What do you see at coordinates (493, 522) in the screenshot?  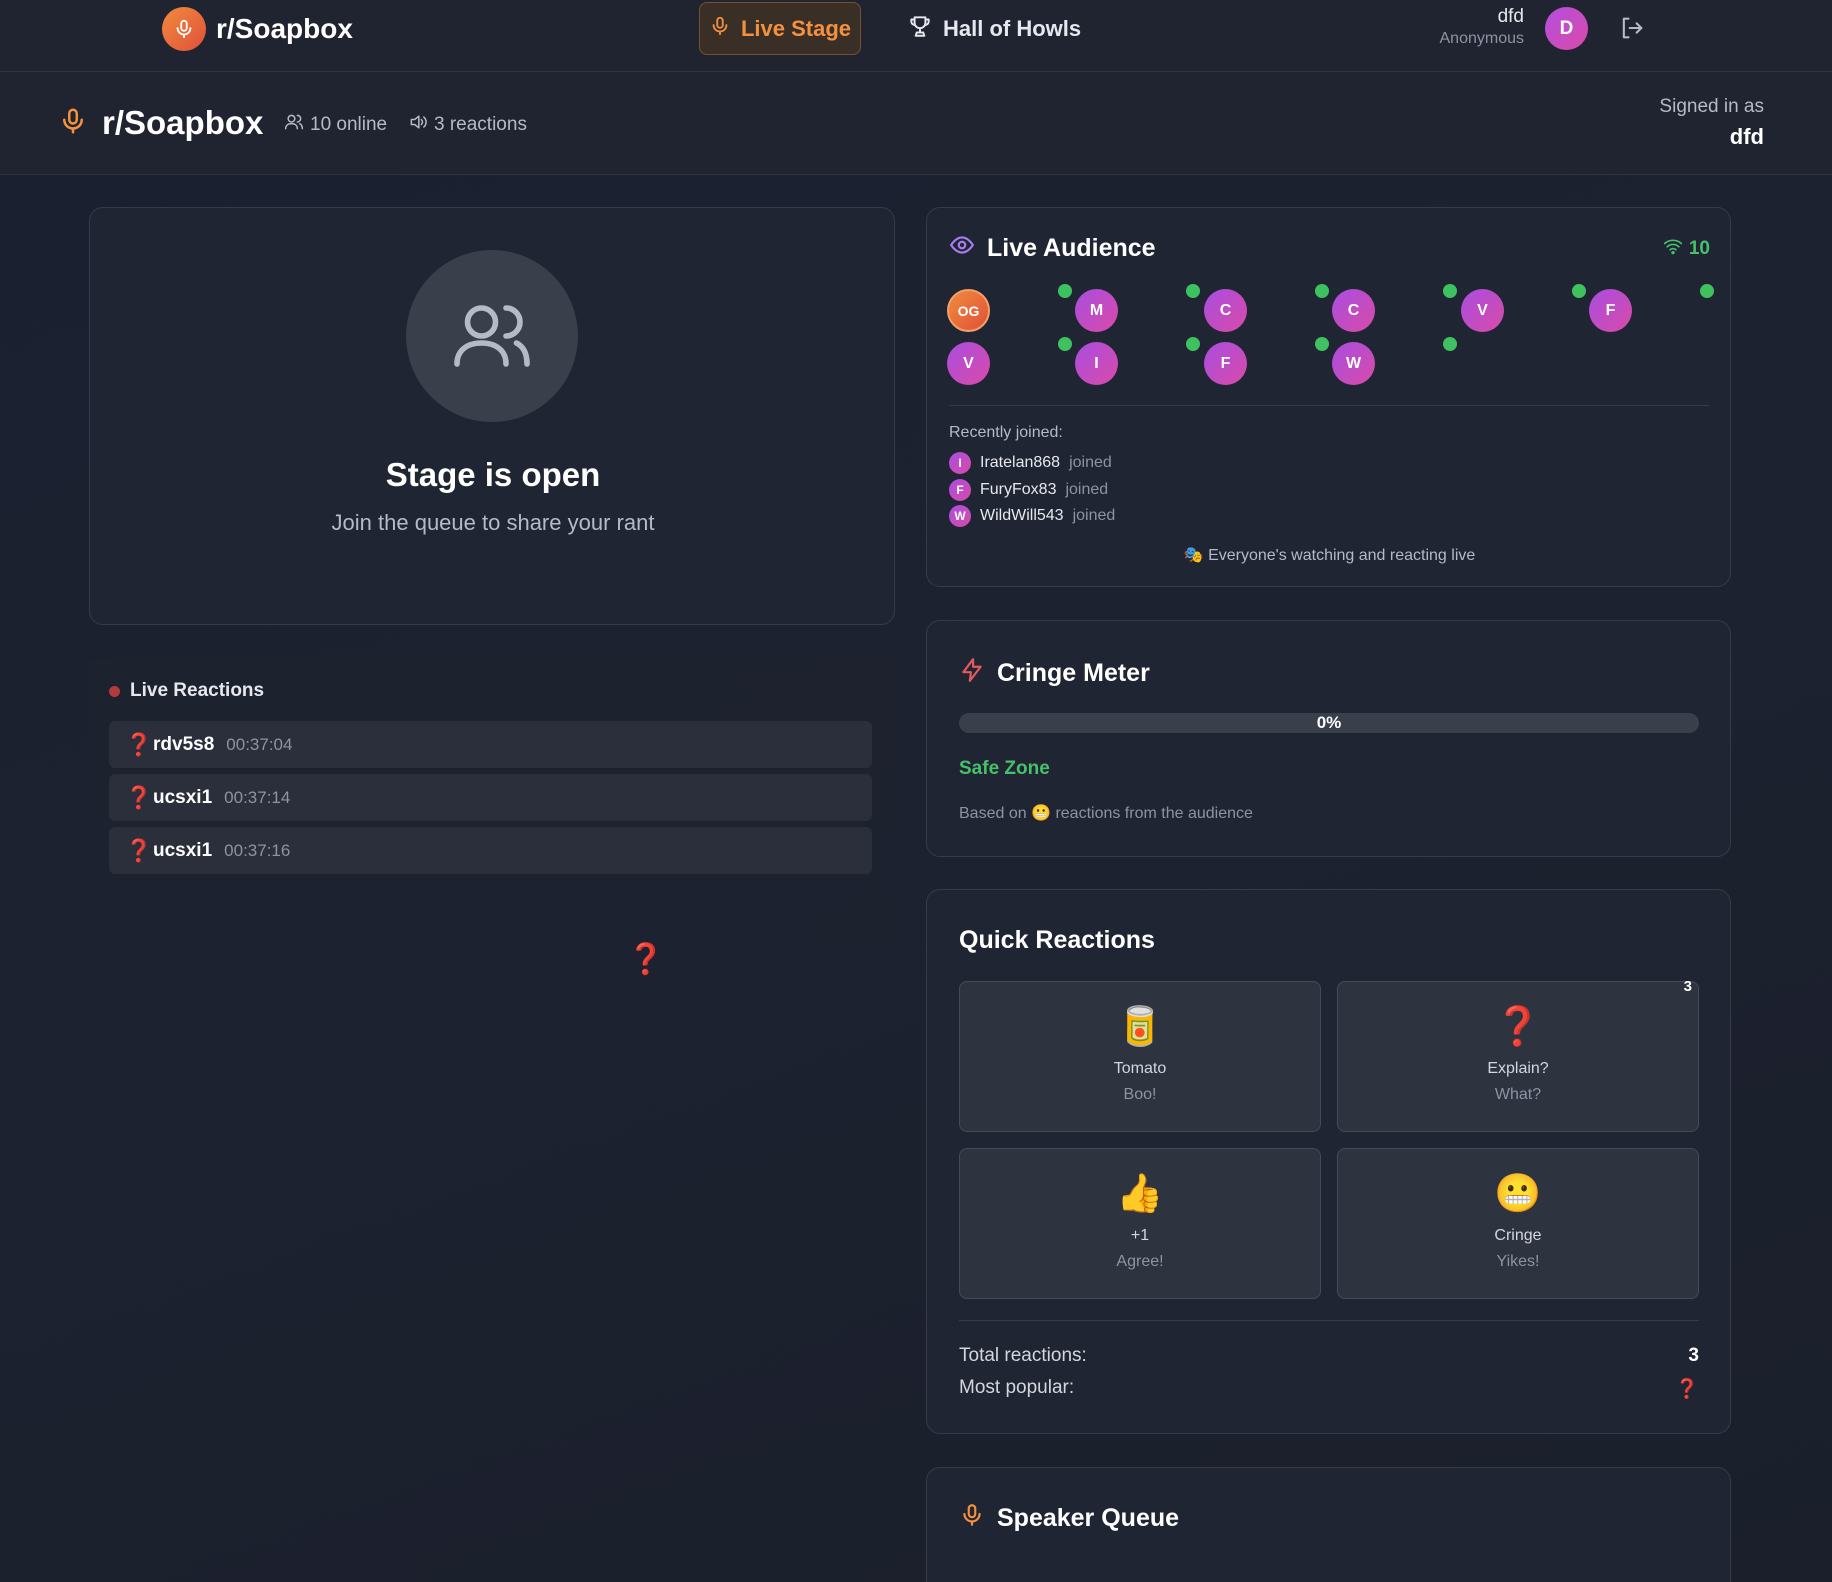 I see `stage-subtitle: Join the queue to share your rant` at bounding box center [493, 522].